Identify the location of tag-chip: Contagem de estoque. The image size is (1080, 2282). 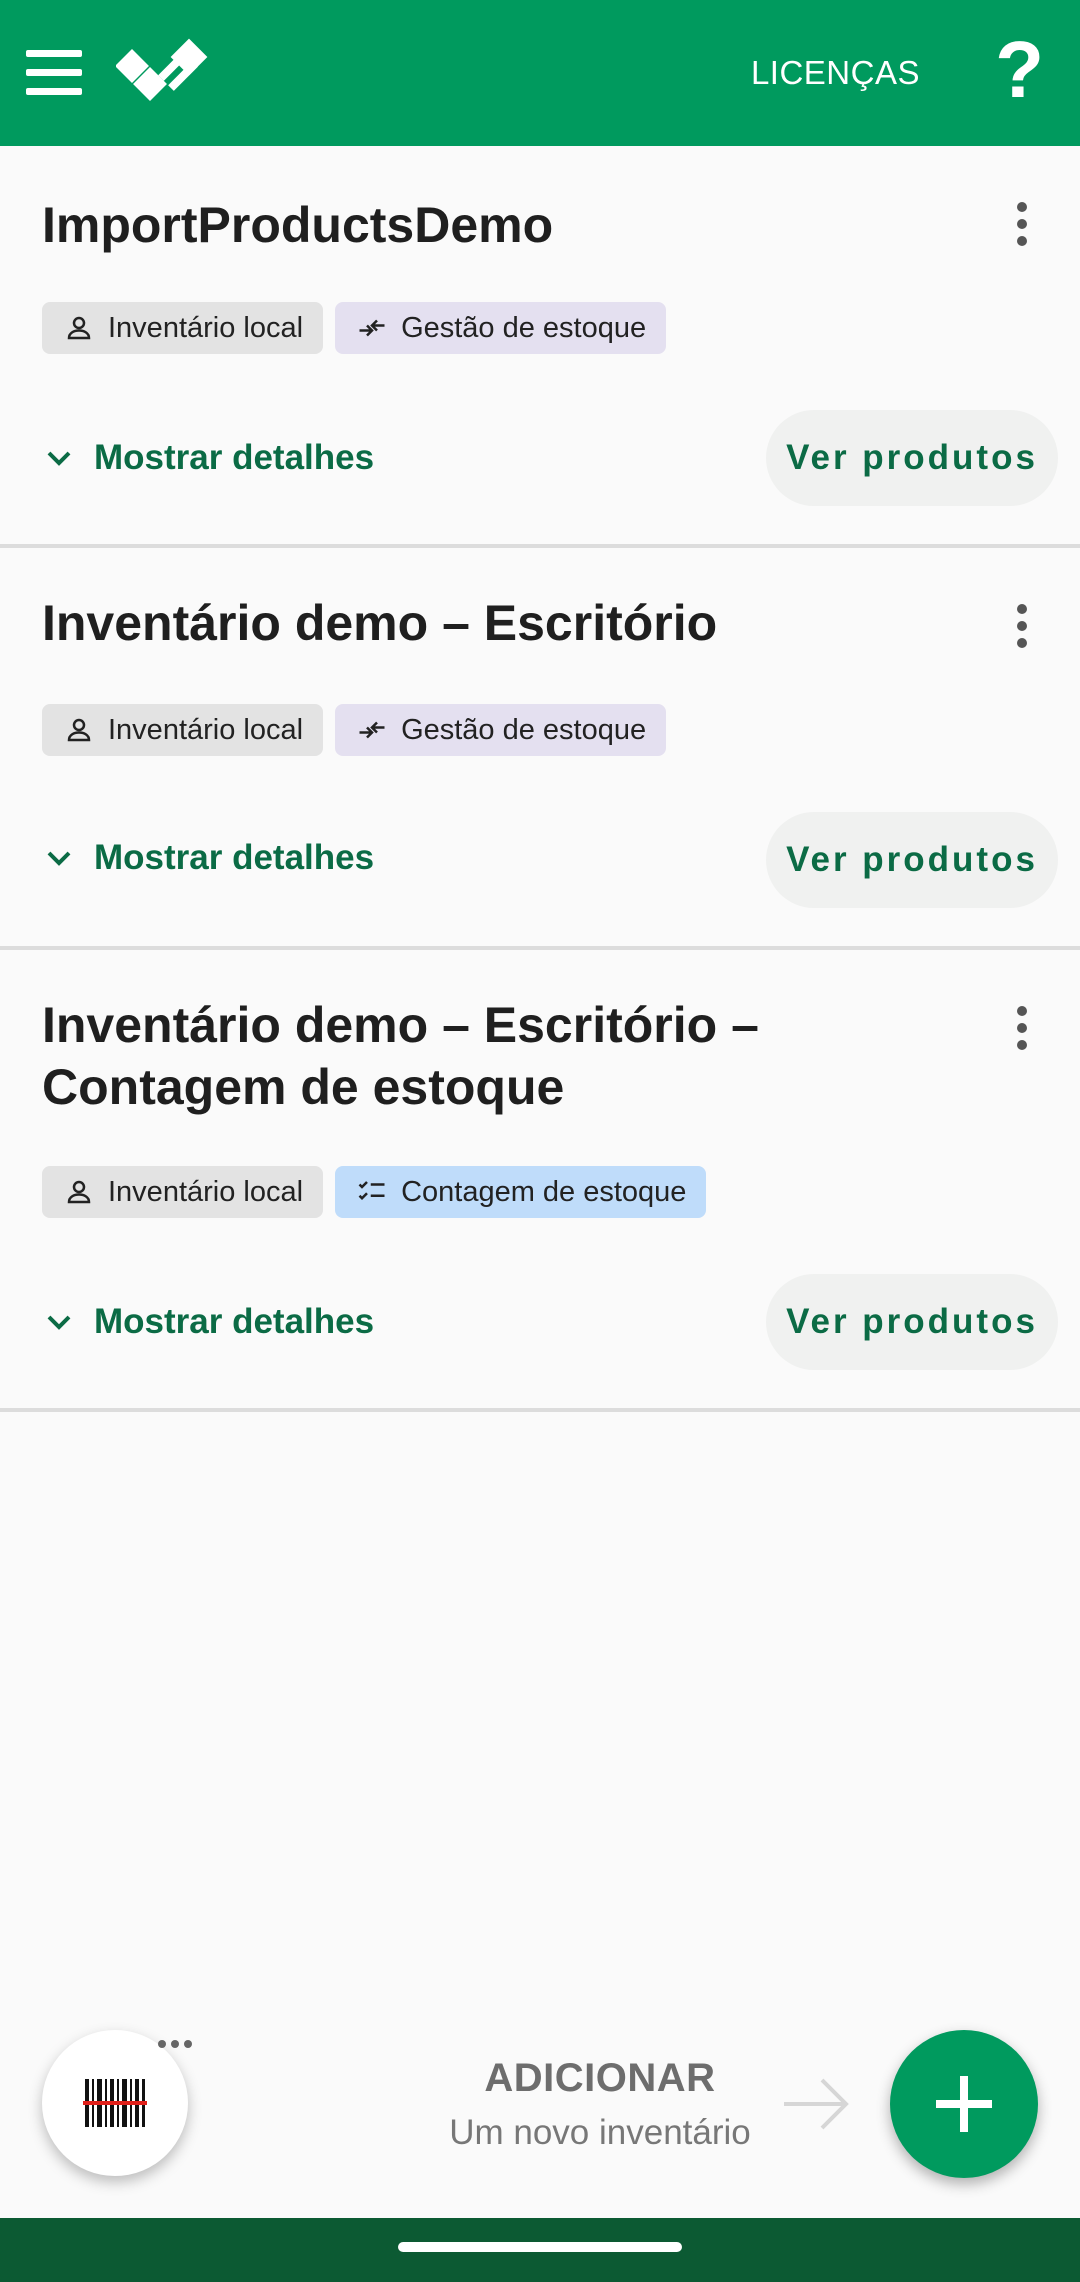
(521, 1192).